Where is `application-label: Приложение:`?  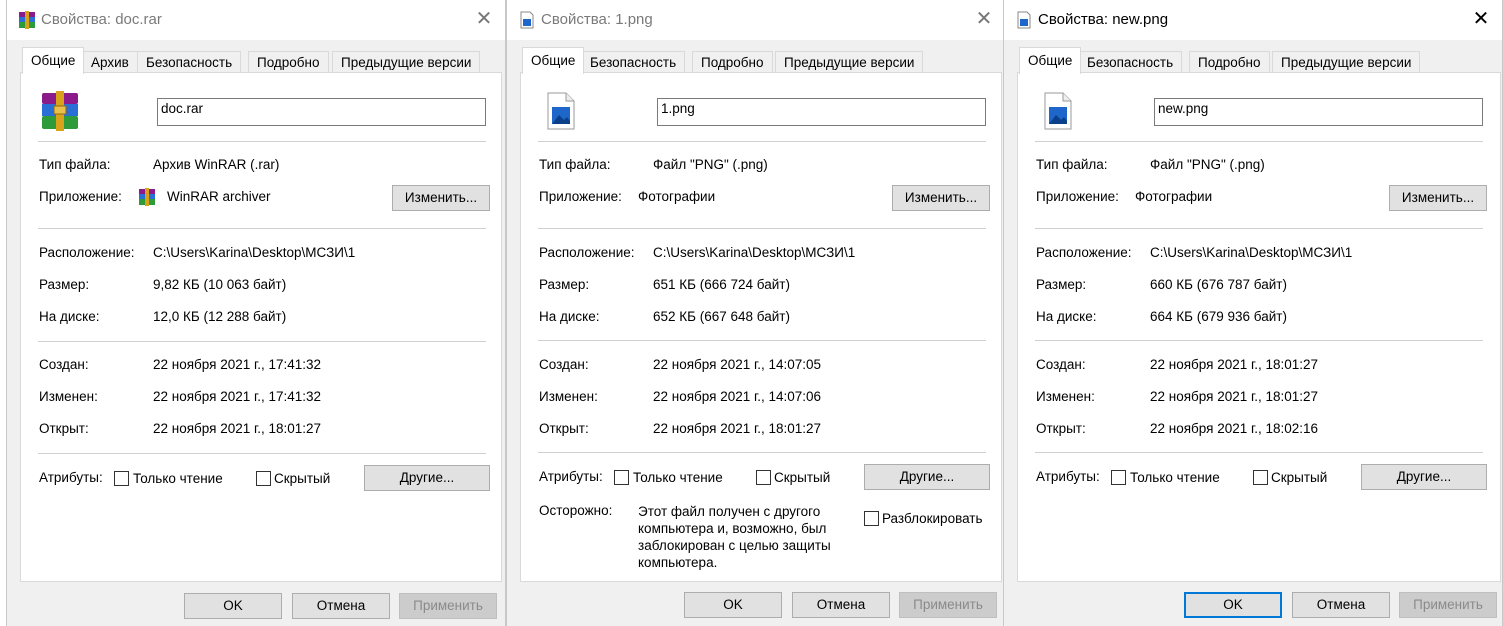
application-label: Приложение: is located at coordinates (80, 196).